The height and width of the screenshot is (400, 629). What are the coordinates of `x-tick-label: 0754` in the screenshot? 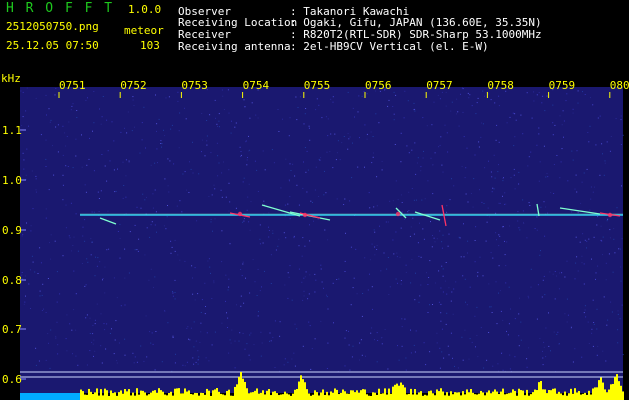 It's located at (256, 85).